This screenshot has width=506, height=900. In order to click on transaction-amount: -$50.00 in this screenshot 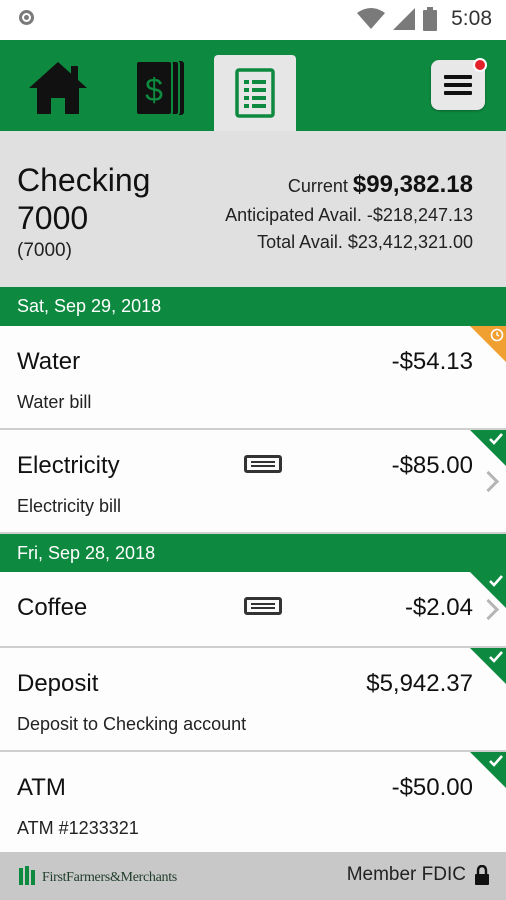, I will do `click(432, 787)`.